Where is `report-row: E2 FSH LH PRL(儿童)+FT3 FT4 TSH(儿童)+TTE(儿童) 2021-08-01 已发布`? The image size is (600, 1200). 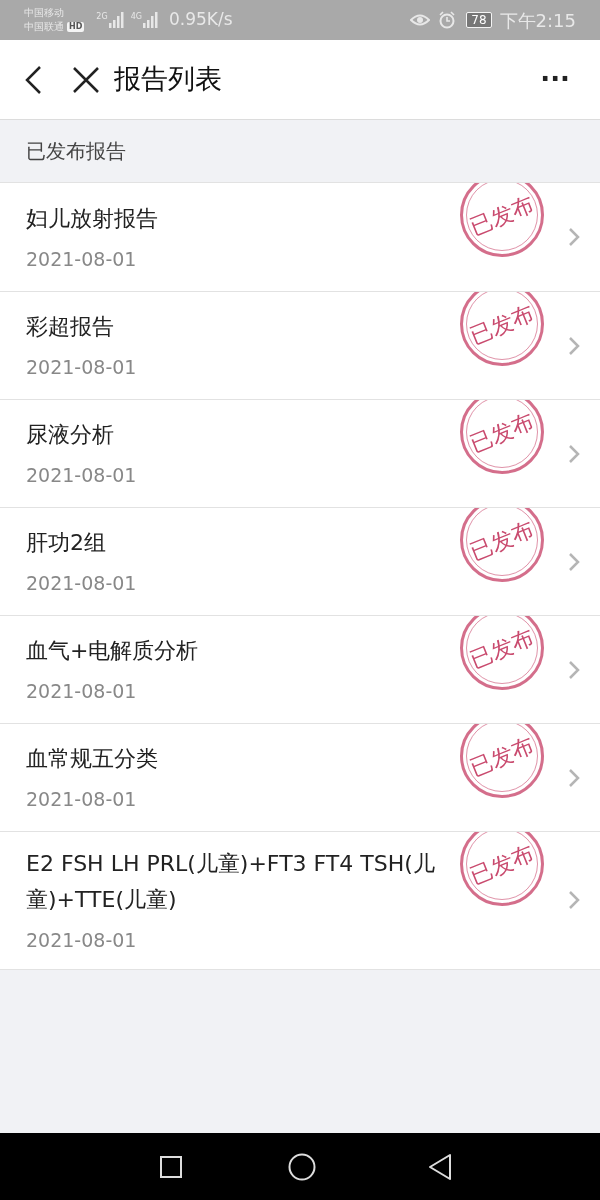
report-row: E2 FSH LH PRL(儿童)+FT3 FT4 TSH(儿童)+TTE(儿童) 2021-08-01 已发布 is located at coordinates (300, 900).